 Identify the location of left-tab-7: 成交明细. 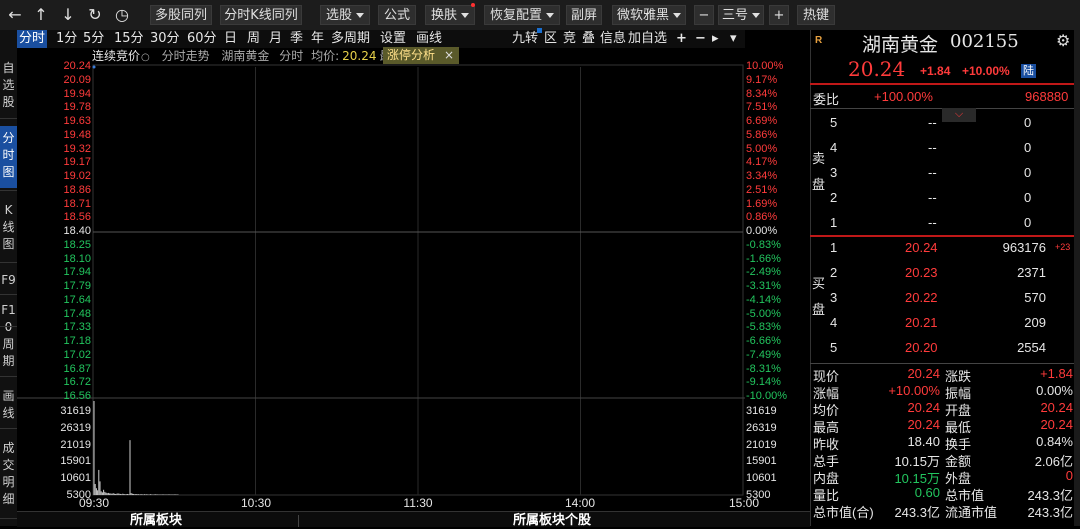
(8, 476).